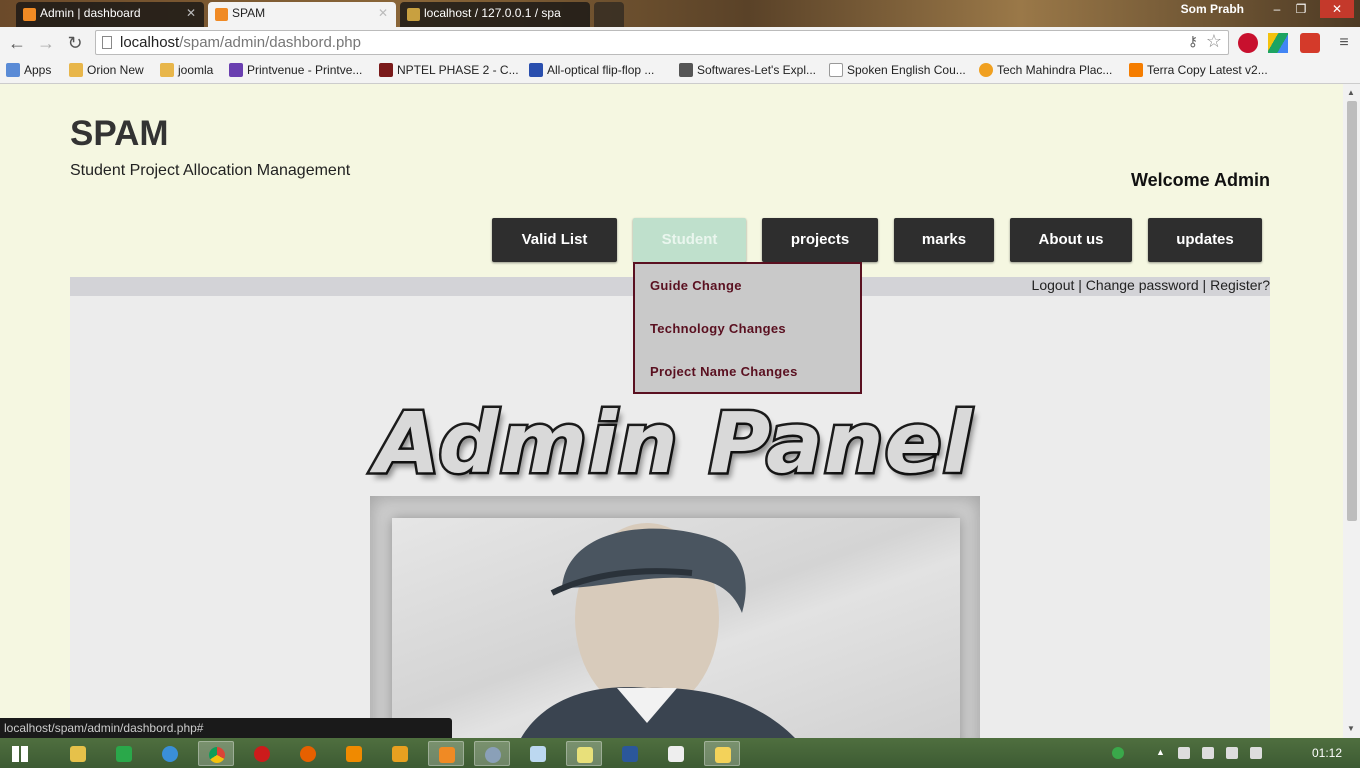 The height and width of the screenshot is (768, 1360). What do you see at coordinates (186, 70) in the screenshot?
I see `bookmark-joomla: joomla` at bounding box center [186, 70].